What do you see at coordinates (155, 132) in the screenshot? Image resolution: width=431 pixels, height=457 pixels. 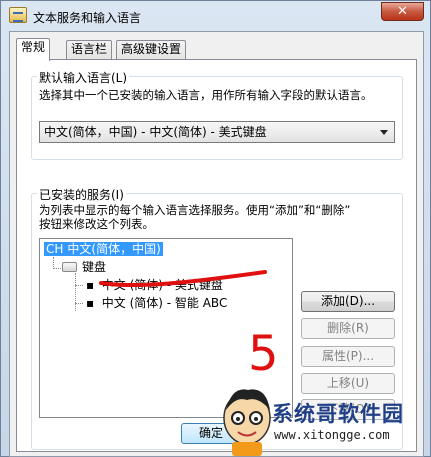 I see `default-language-select-value: 中文(简体，中国) - 中文(简体) - 美式键盘` at bounding box center [155, 132].